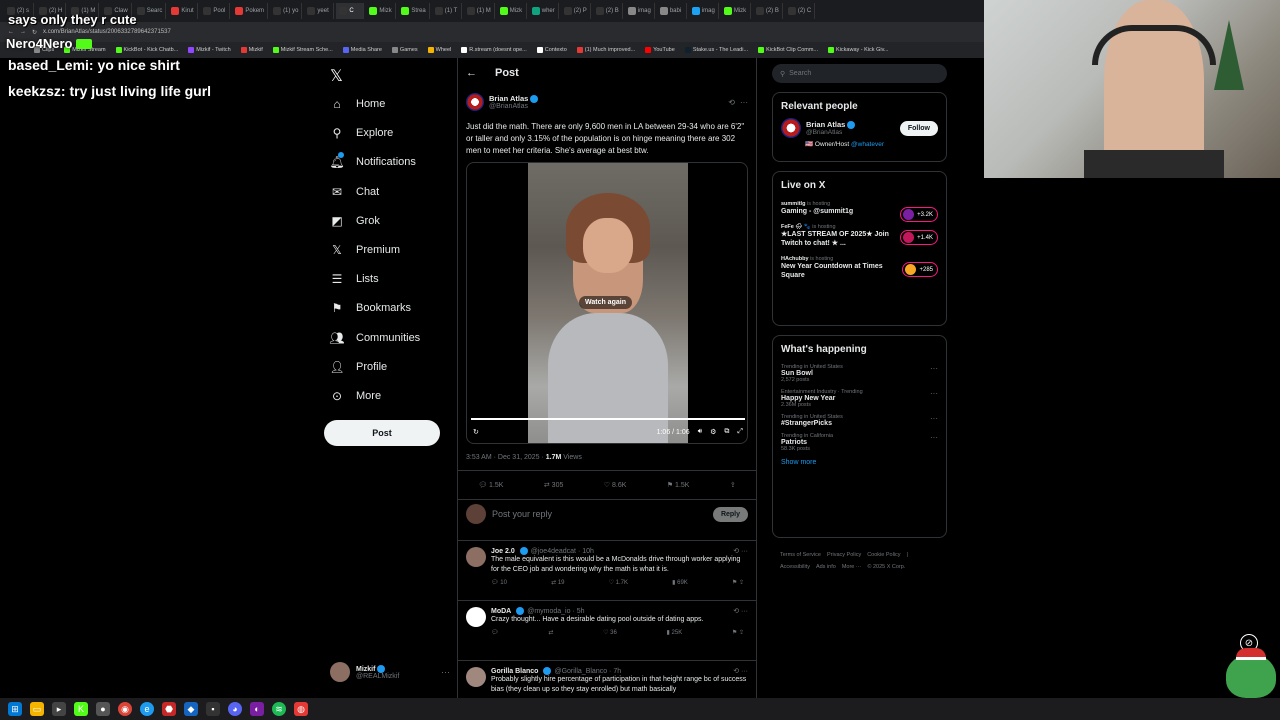 The image size is (1280, 720). Describe the element at coordinates (825, 124) in the screenshot. I see `person-name: Brian Atlas` at that location.